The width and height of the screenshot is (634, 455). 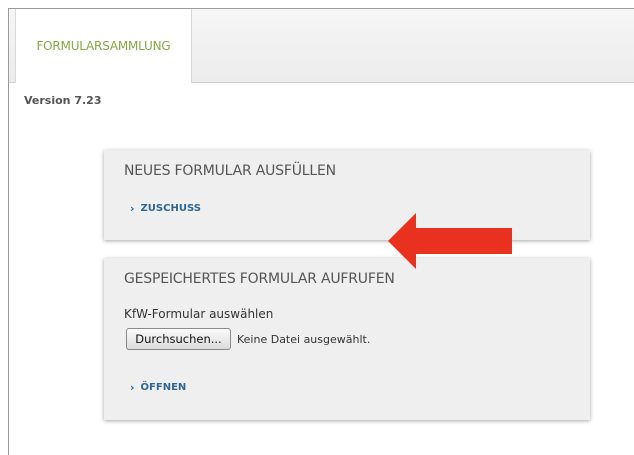 I want to click on file-field-label: KfW-Formular auswählen, so click(x=199, y=314).